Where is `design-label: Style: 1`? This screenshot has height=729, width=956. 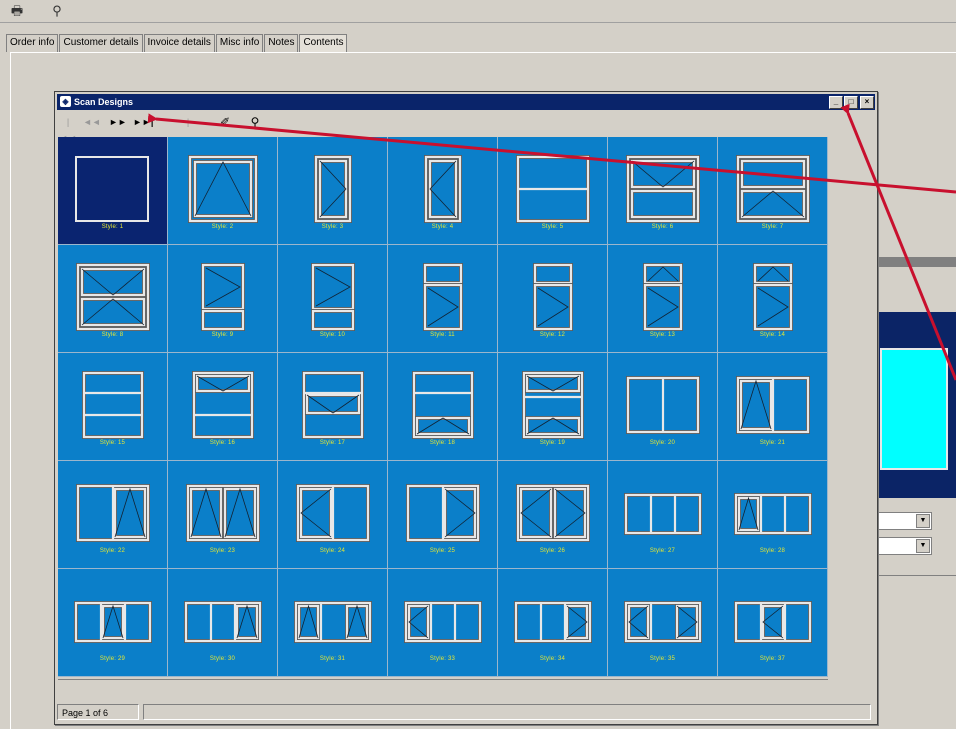 design-label: Style: 1 is located at coordinates (112, 227).